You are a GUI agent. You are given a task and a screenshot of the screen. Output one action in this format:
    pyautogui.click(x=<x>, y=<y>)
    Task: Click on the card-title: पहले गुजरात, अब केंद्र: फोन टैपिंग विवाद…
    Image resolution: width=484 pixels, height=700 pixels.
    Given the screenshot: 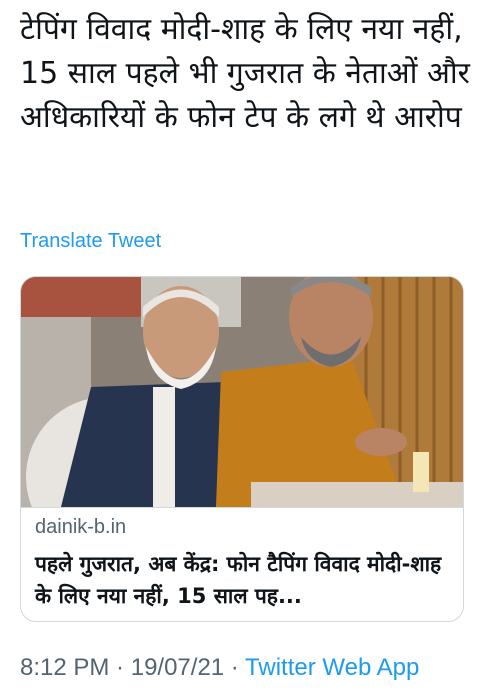 What is the action you would take?
    pyautogui.click(x=238, y=580)
    